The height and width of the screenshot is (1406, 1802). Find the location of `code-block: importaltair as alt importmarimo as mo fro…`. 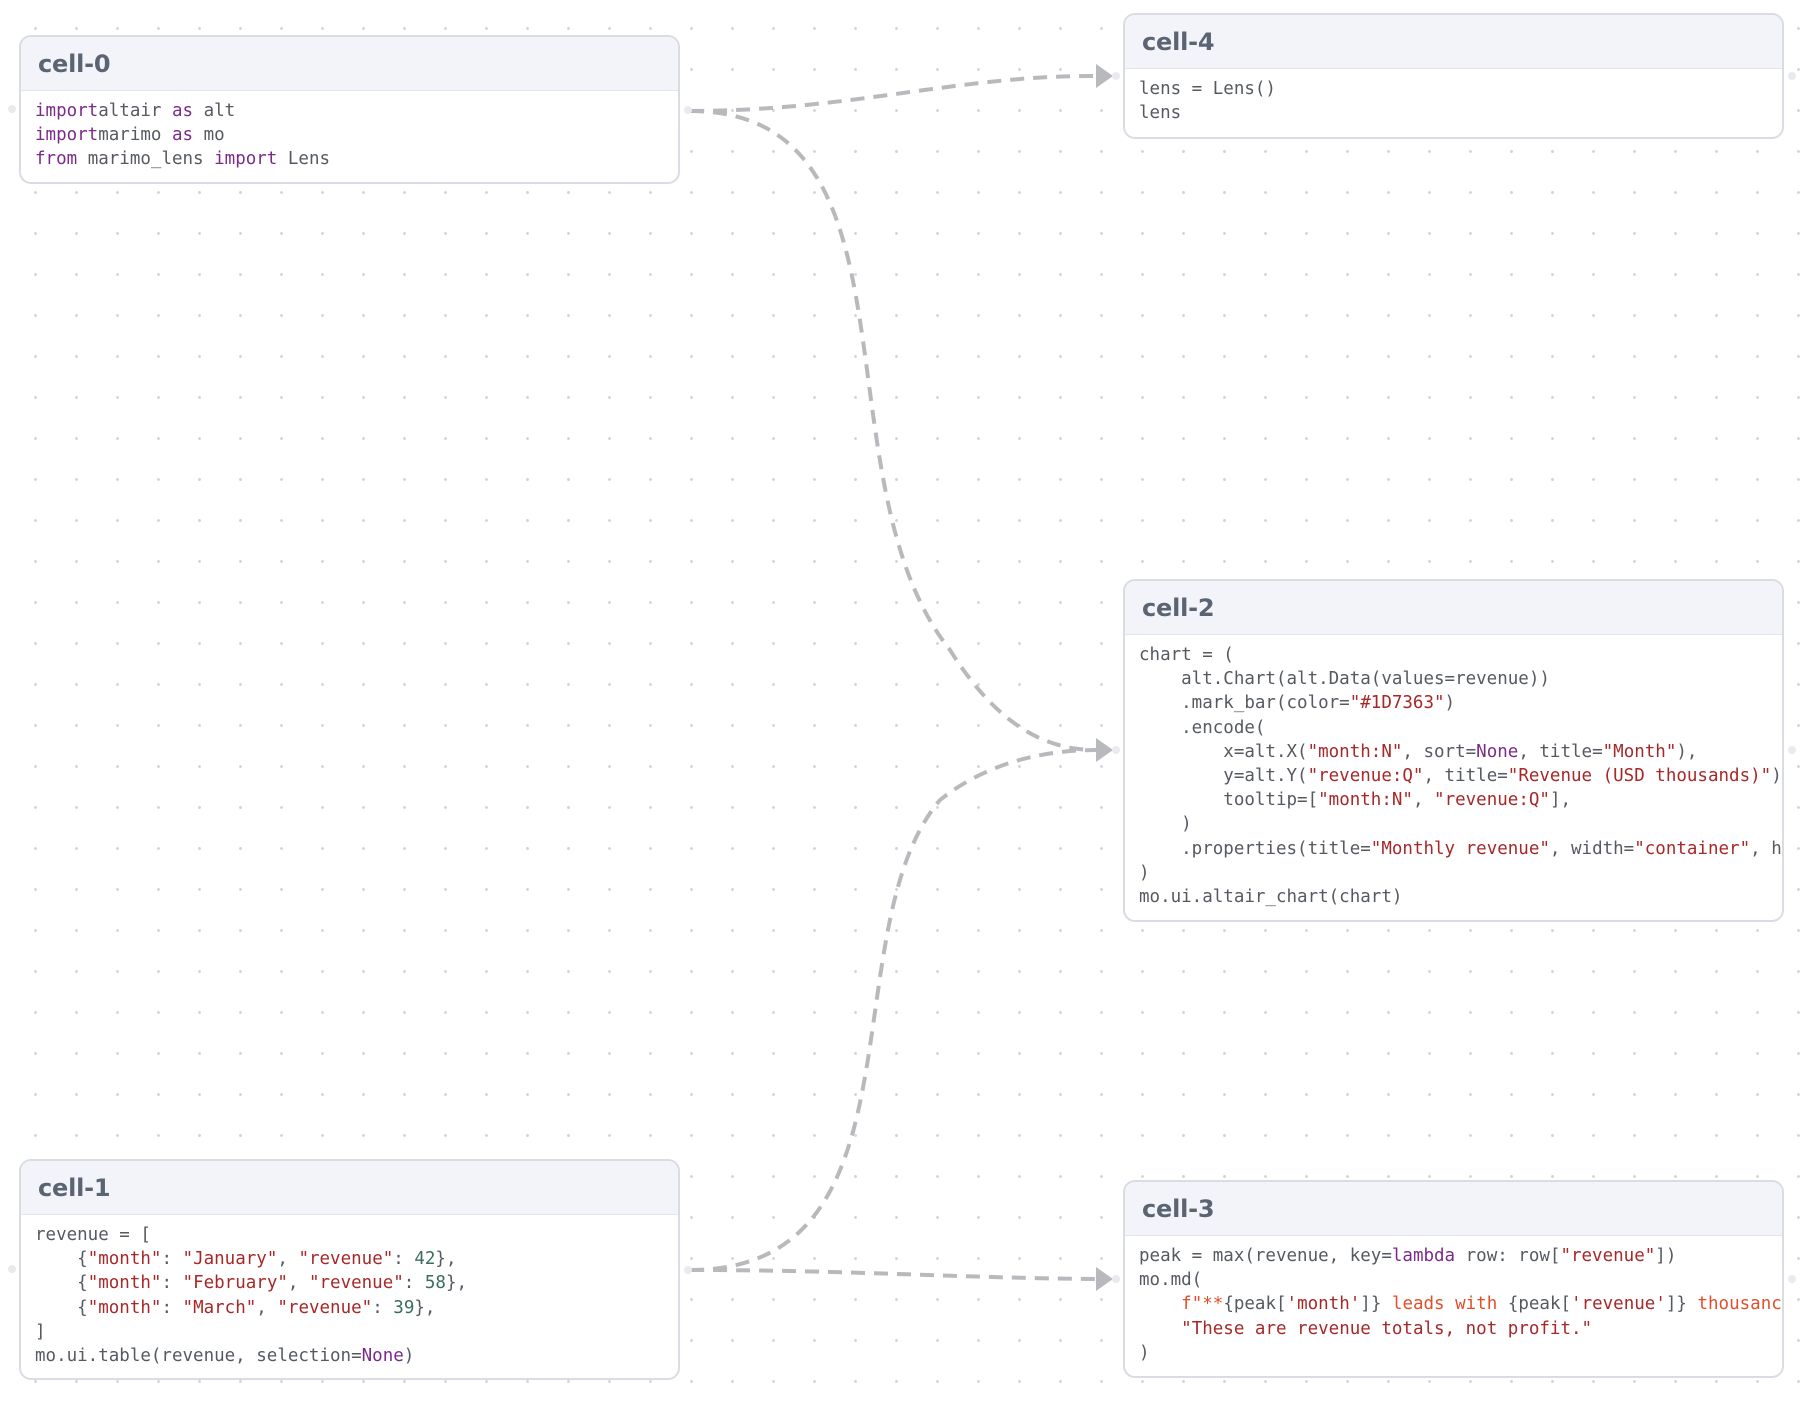

code-block: importaltair as alt importmarimo as mo fro… is located at coordinates (356, 135).